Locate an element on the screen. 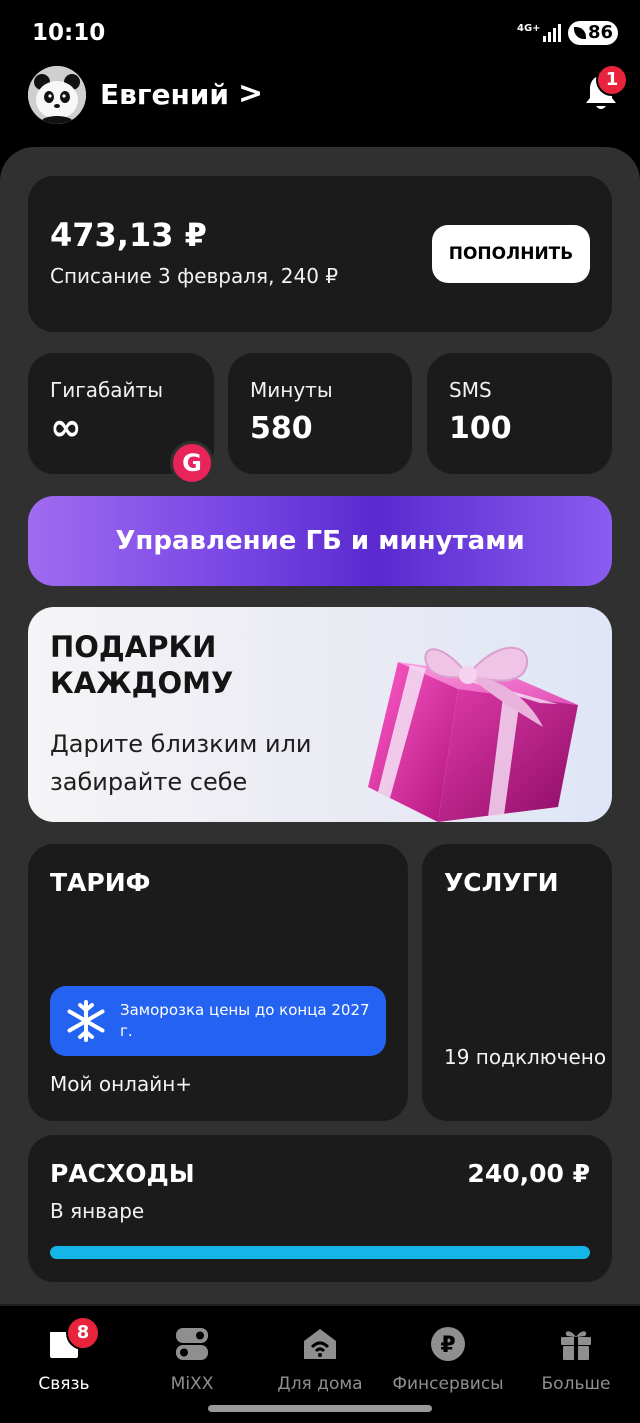 This screenshot has width=640, height=1423. nav-item-finservices: ₽ Финсервисы is located at coordinates (448, 1358).